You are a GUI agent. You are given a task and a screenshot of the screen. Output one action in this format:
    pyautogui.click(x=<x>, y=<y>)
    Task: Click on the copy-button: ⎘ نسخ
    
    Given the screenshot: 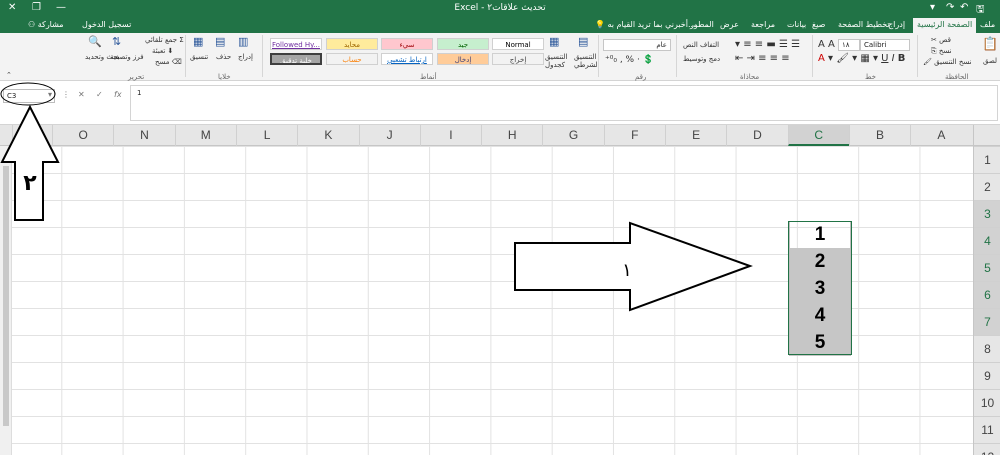 What is the action you would take?
    pyautogui.click(x=941, y=51)
    